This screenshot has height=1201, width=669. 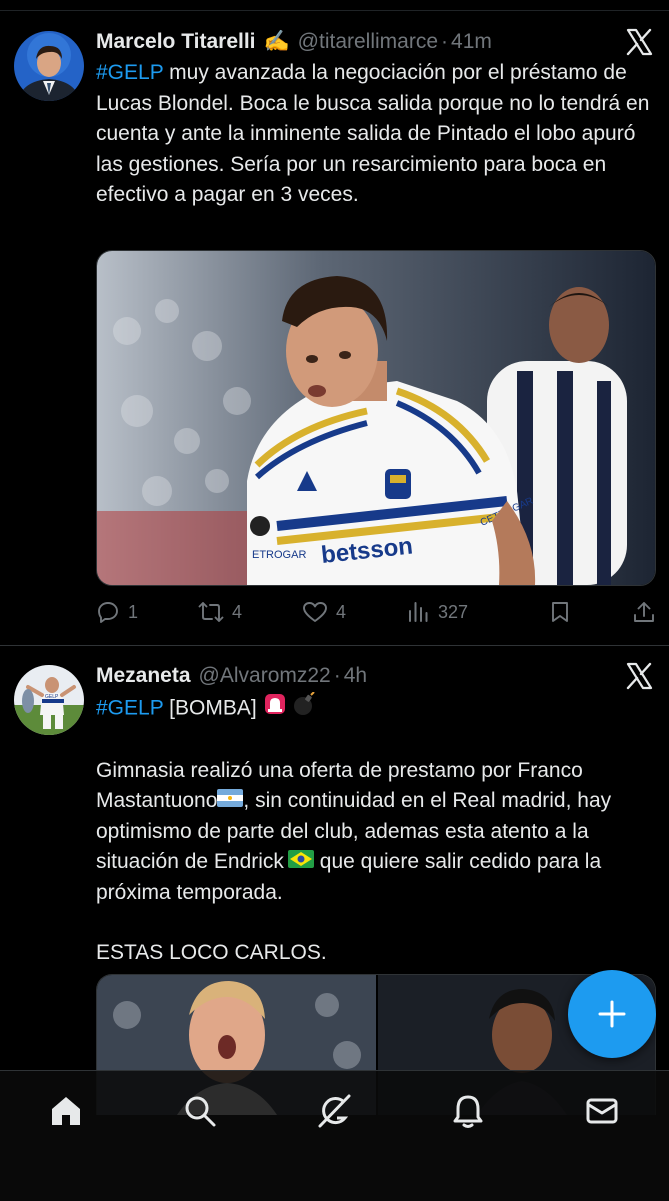 I want to click on plus-icon, so click(x=612, y=1014).